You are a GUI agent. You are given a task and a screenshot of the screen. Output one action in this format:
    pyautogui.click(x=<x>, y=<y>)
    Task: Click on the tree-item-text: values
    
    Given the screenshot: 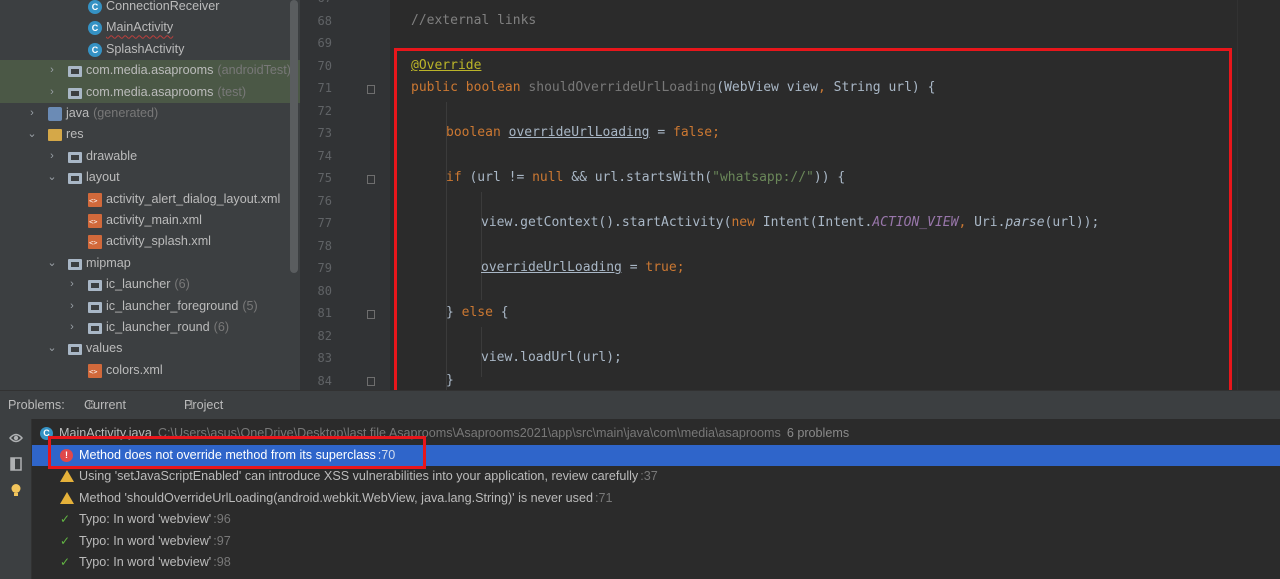 What is the action you would take?
    pyautogui.click(x=104, y=348)
    